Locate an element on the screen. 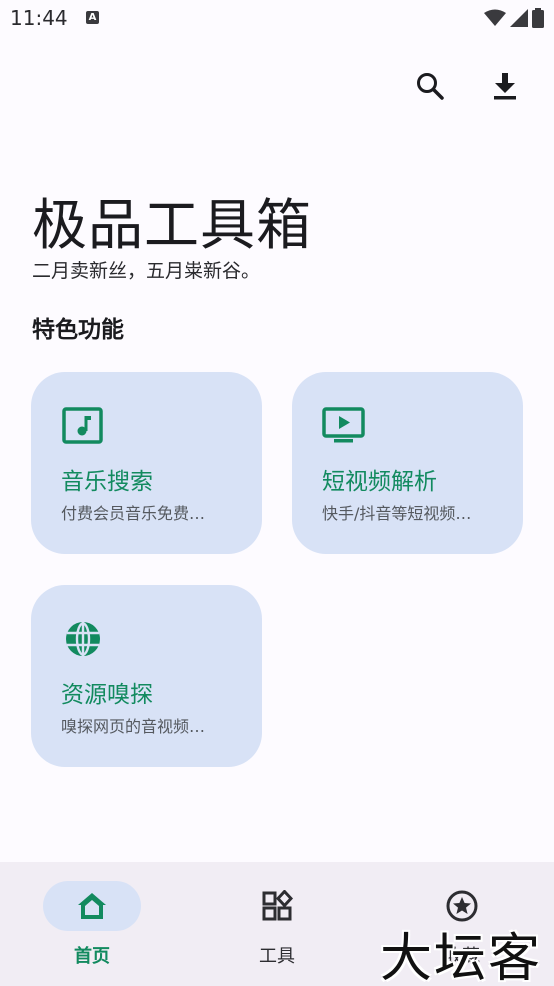  signal-icon is located at coordinates (519, 18).